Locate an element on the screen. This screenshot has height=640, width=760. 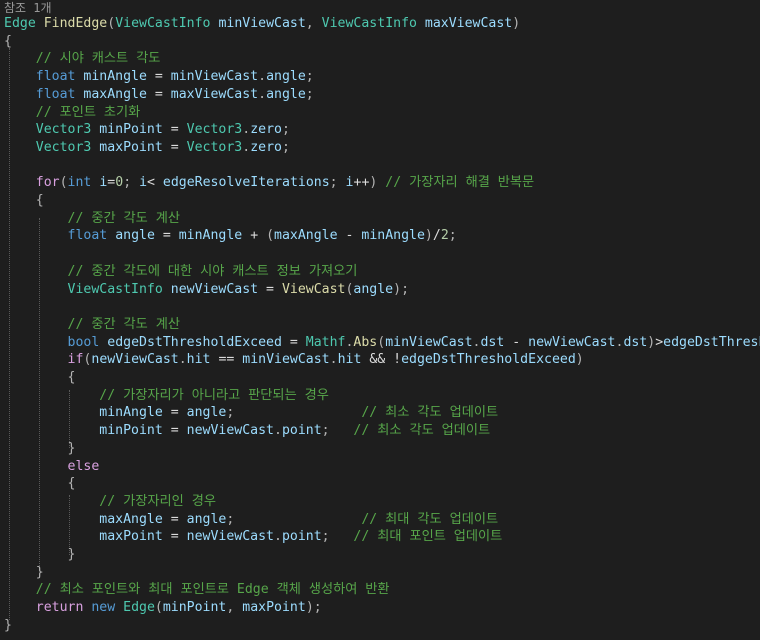
code-line: // 중간 각도에 대한 시야 캐스트 정보 가져오기 is located at coordinates (181, 272).